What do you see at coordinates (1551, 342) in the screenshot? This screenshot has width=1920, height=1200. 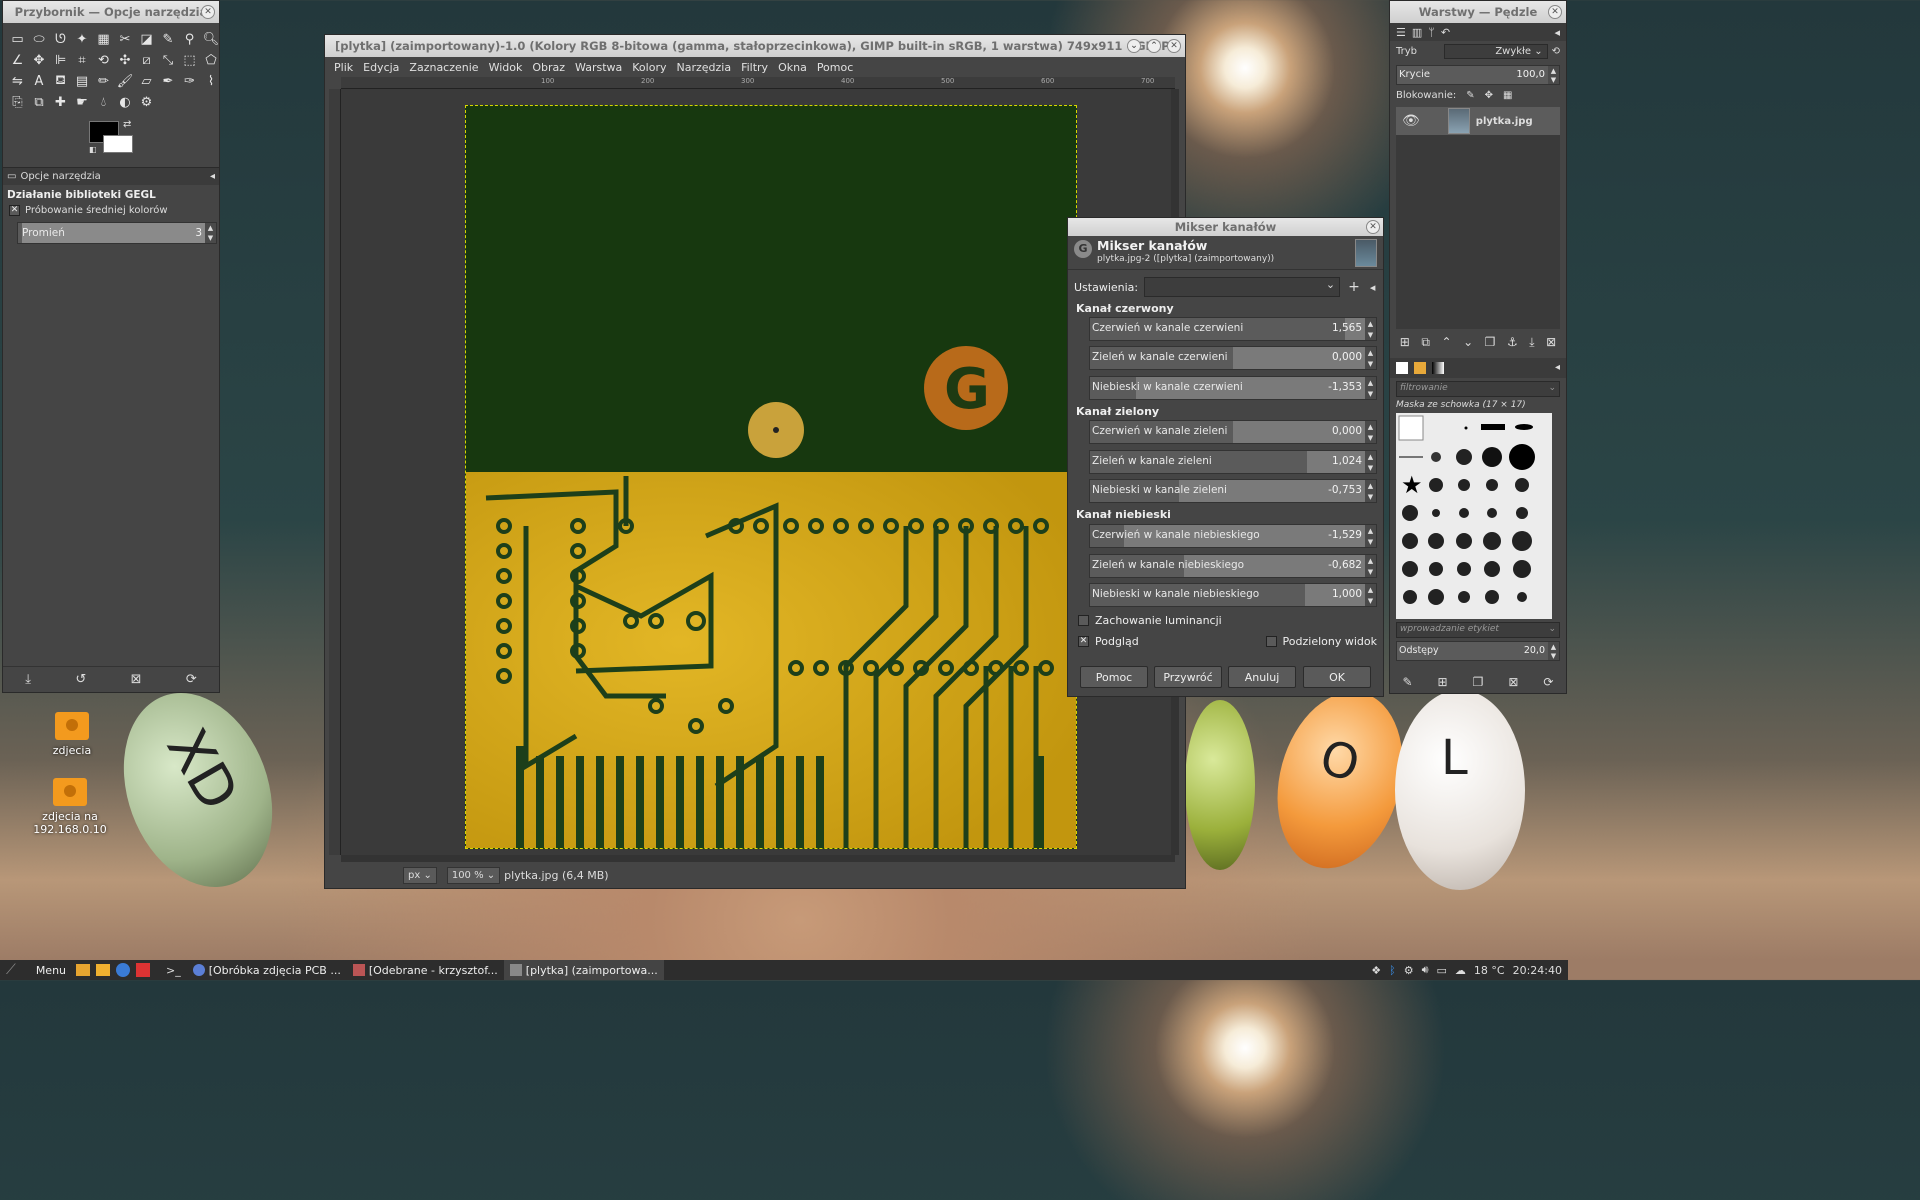 I see `delete-layer-icon: ⊠` at bounding box center [1551, 342].